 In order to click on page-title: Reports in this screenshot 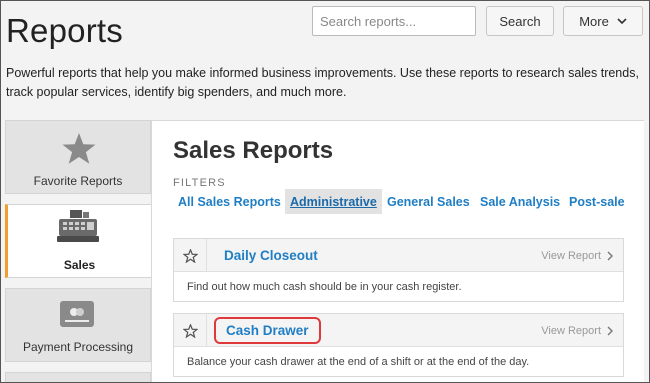, I will do `click(64, 30)`.